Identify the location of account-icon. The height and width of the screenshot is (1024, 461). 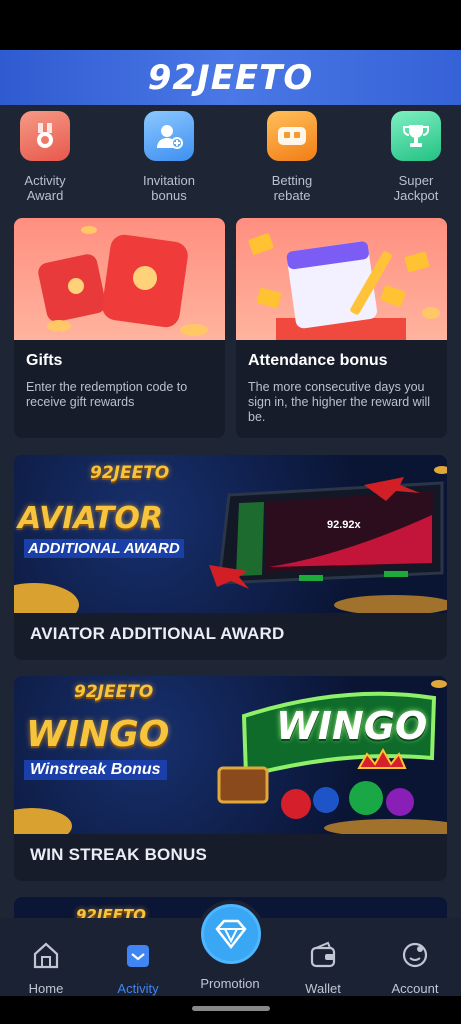
(415, 955).